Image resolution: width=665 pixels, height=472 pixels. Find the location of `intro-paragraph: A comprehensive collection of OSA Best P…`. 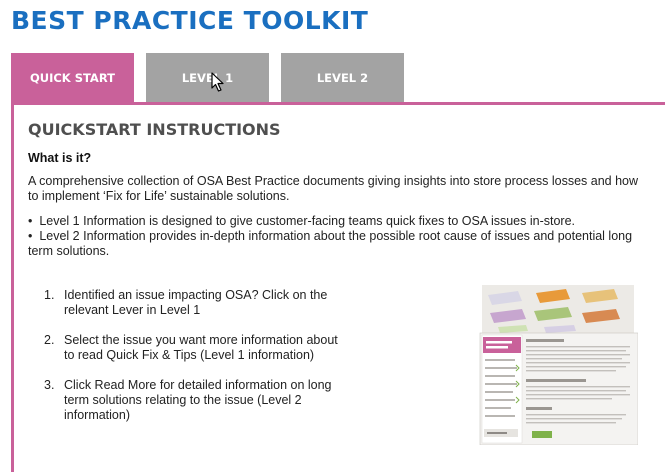

intro-paragraph: A comprehensive collection of OSA Best P… is located at coordinates (333, 188).